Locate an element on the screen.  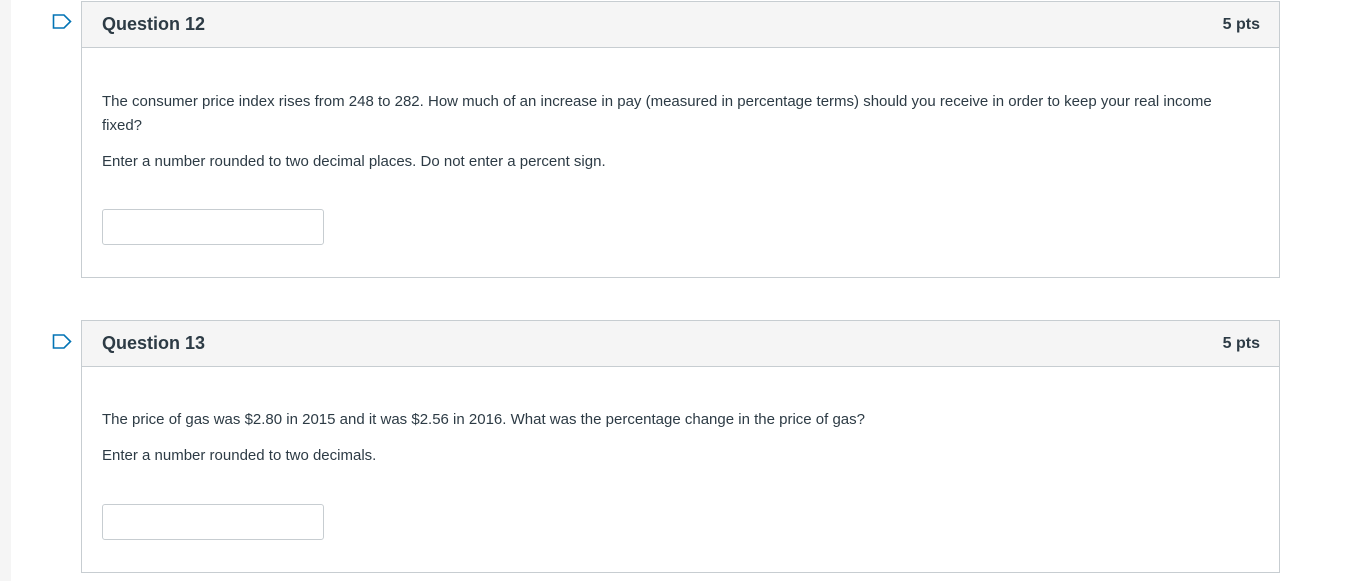
question-header: Question 13 5 pts is located at coordinates (680, 344).